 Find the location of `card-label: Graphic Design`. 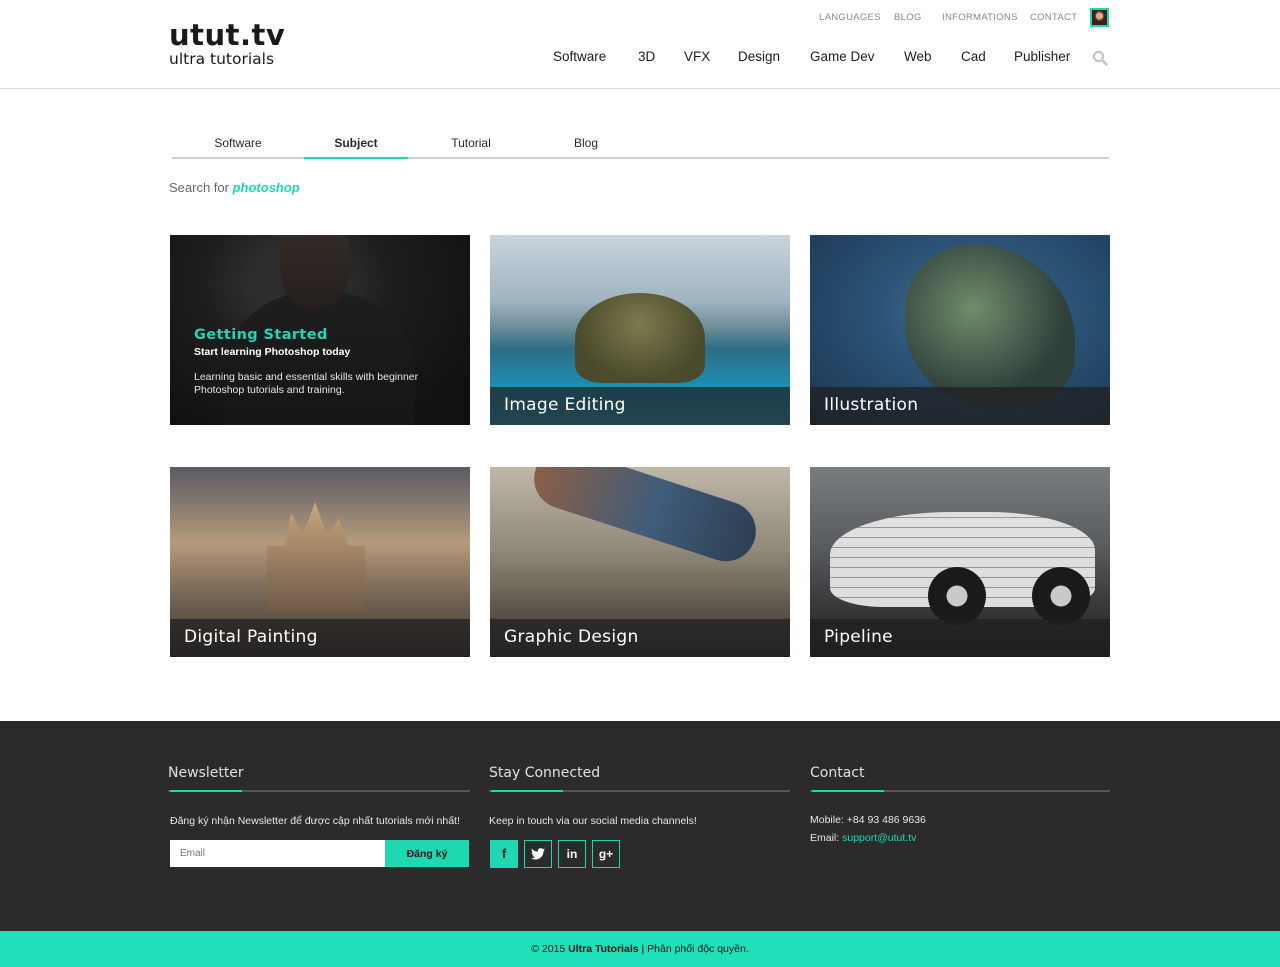

card-label: Graphic Design is located at coordinates (571, 637).